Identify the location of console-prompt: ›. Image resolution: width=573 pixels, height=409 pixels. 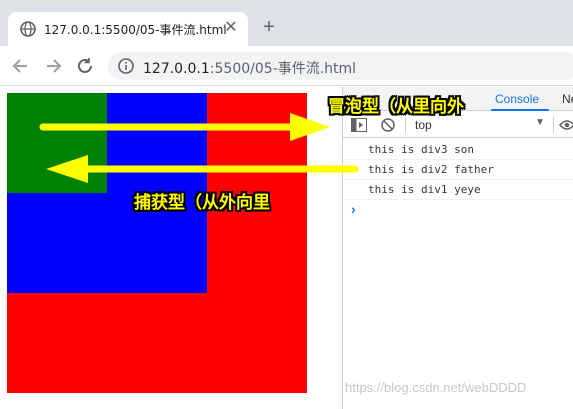
(353, 209).